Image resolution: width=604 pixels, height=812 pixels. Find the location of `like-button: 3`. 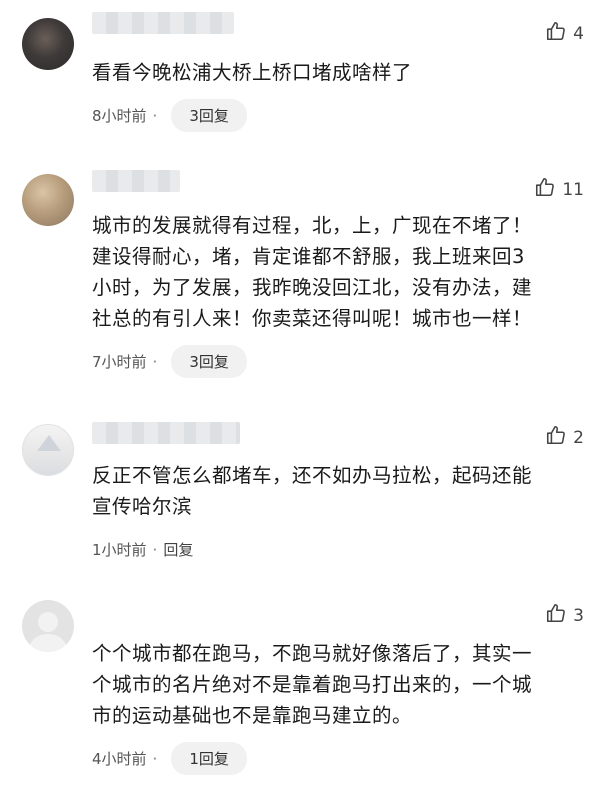

like-button: 3 is located at coordinates (564, 615).